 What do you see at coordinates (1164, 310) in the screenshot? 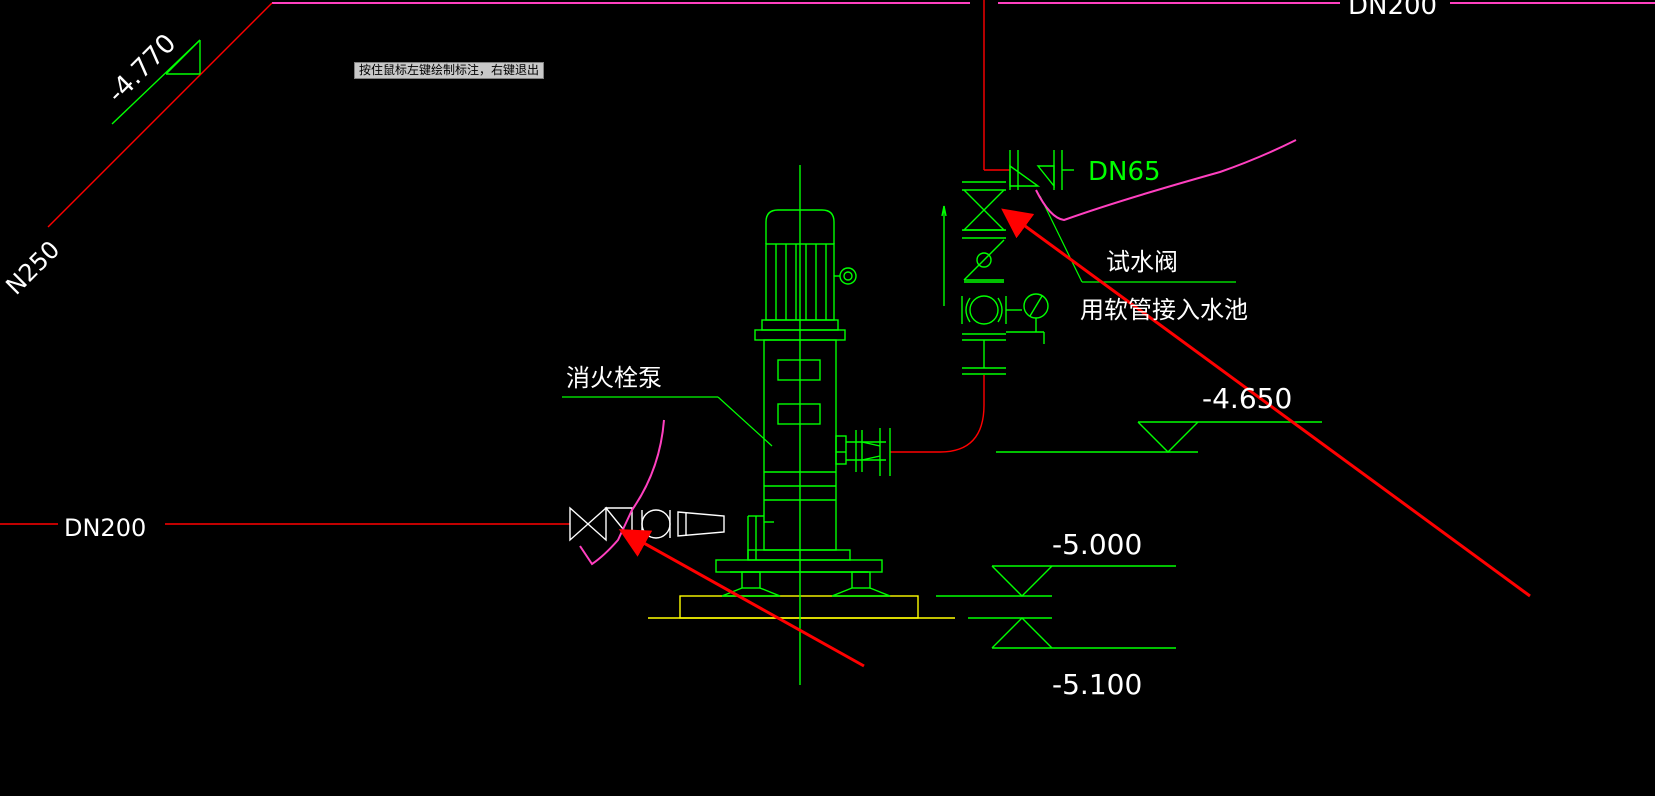
I see `label-hose-note: 用软管接入水池` at bounding box center [1164, 310].